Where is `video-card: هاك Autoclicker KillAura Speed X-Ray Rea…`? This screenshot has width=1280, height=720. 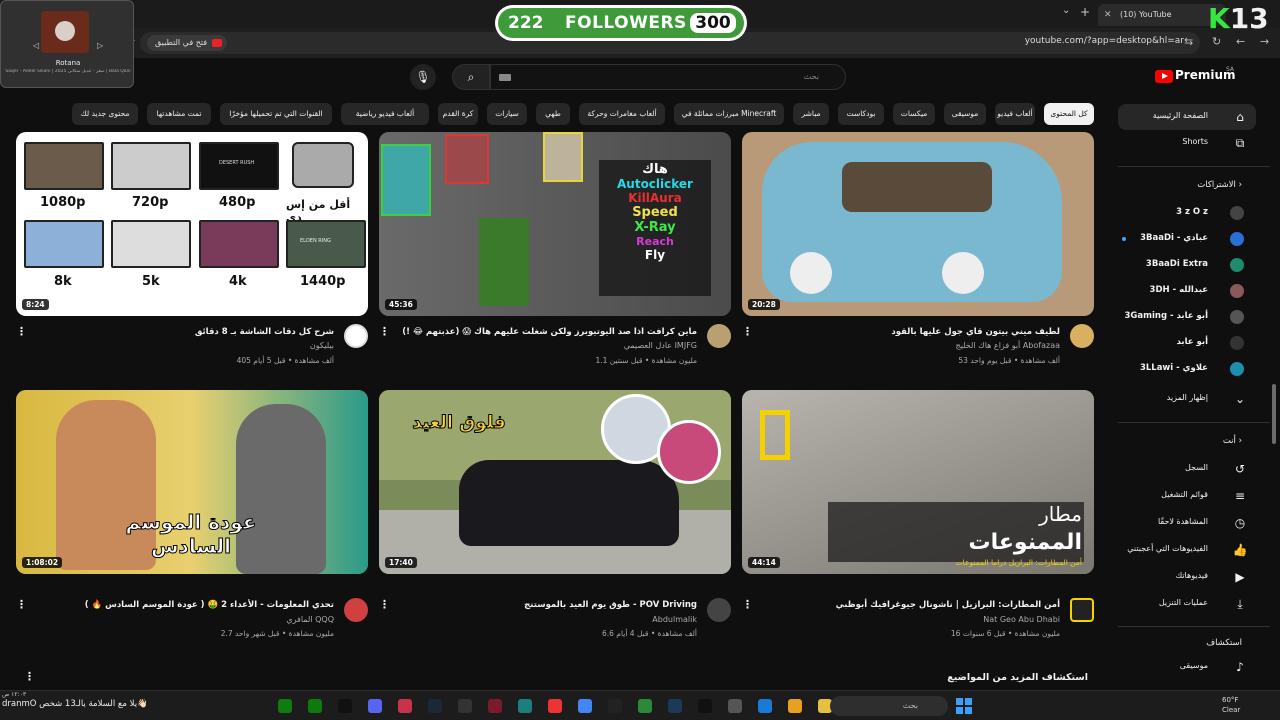
video-card: هاك Autoclicker KillAura Speed X-Ray Rea… is located at coordinates (555, 252).